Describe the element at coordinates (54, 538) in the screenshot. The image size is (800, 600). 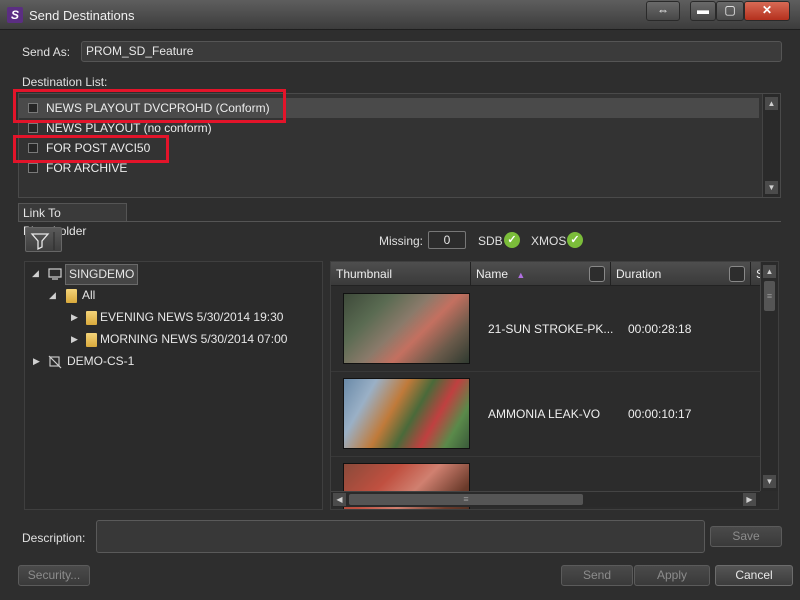
I see `description-label: Description:` at that location.